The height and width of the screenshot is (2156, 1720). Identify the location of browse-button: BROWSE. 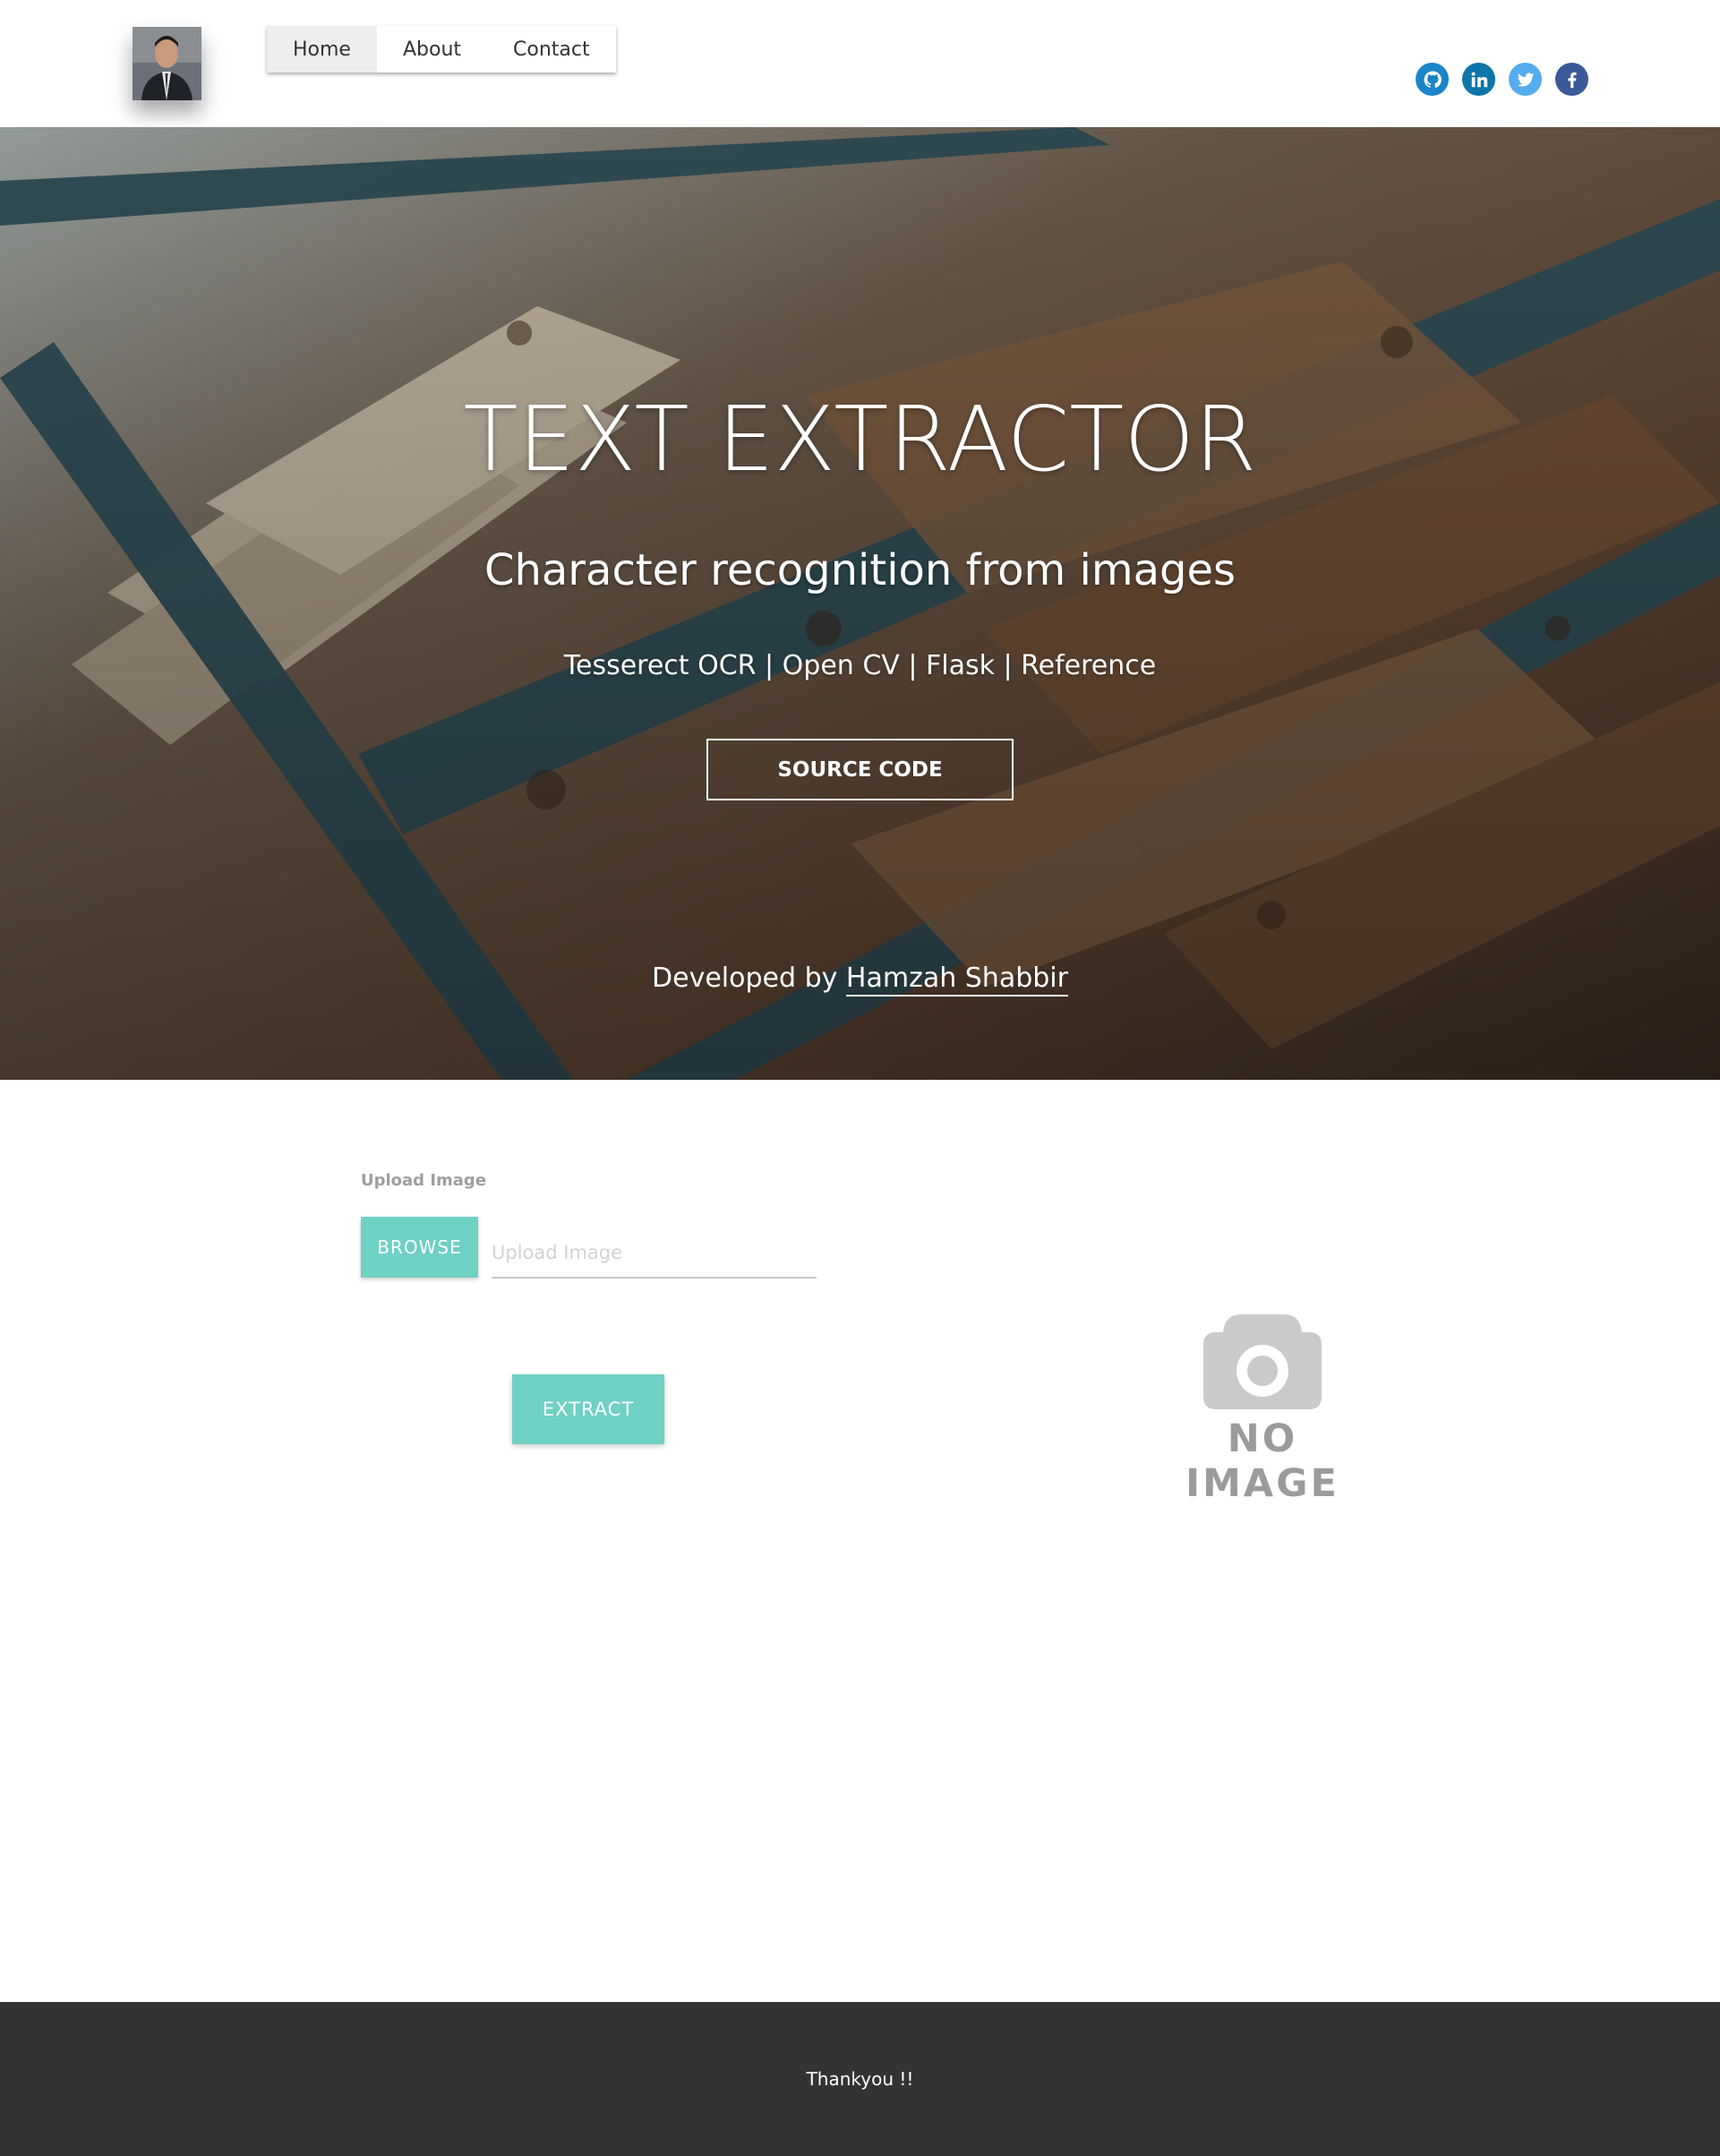
(419, 1247).